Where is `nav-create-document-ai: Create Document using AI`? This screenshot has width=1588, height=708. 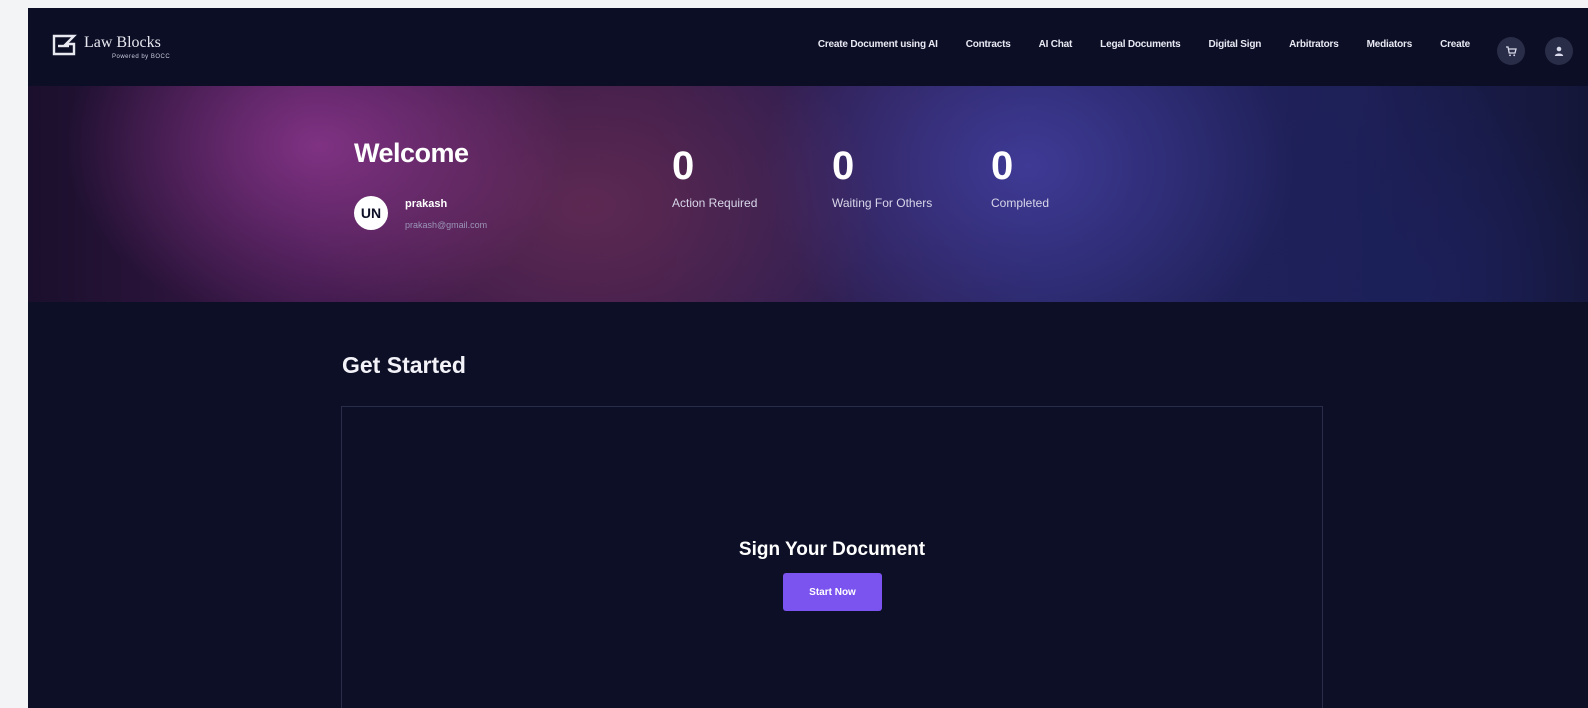 nav-create-document-ai: Create Document using AI is located at coordinates (878, 44).